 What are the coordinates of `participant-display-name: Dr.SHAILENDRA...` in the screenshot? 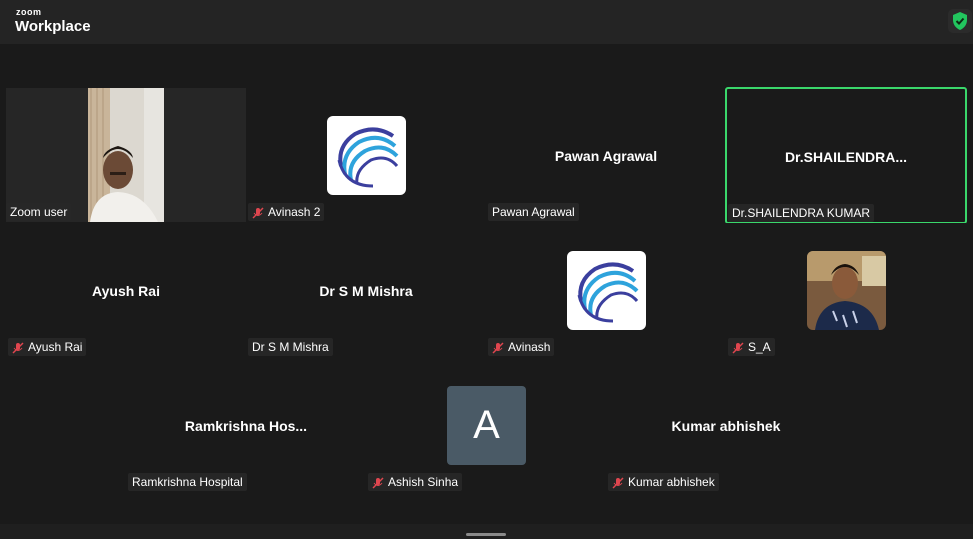 It's located at (846, 157).